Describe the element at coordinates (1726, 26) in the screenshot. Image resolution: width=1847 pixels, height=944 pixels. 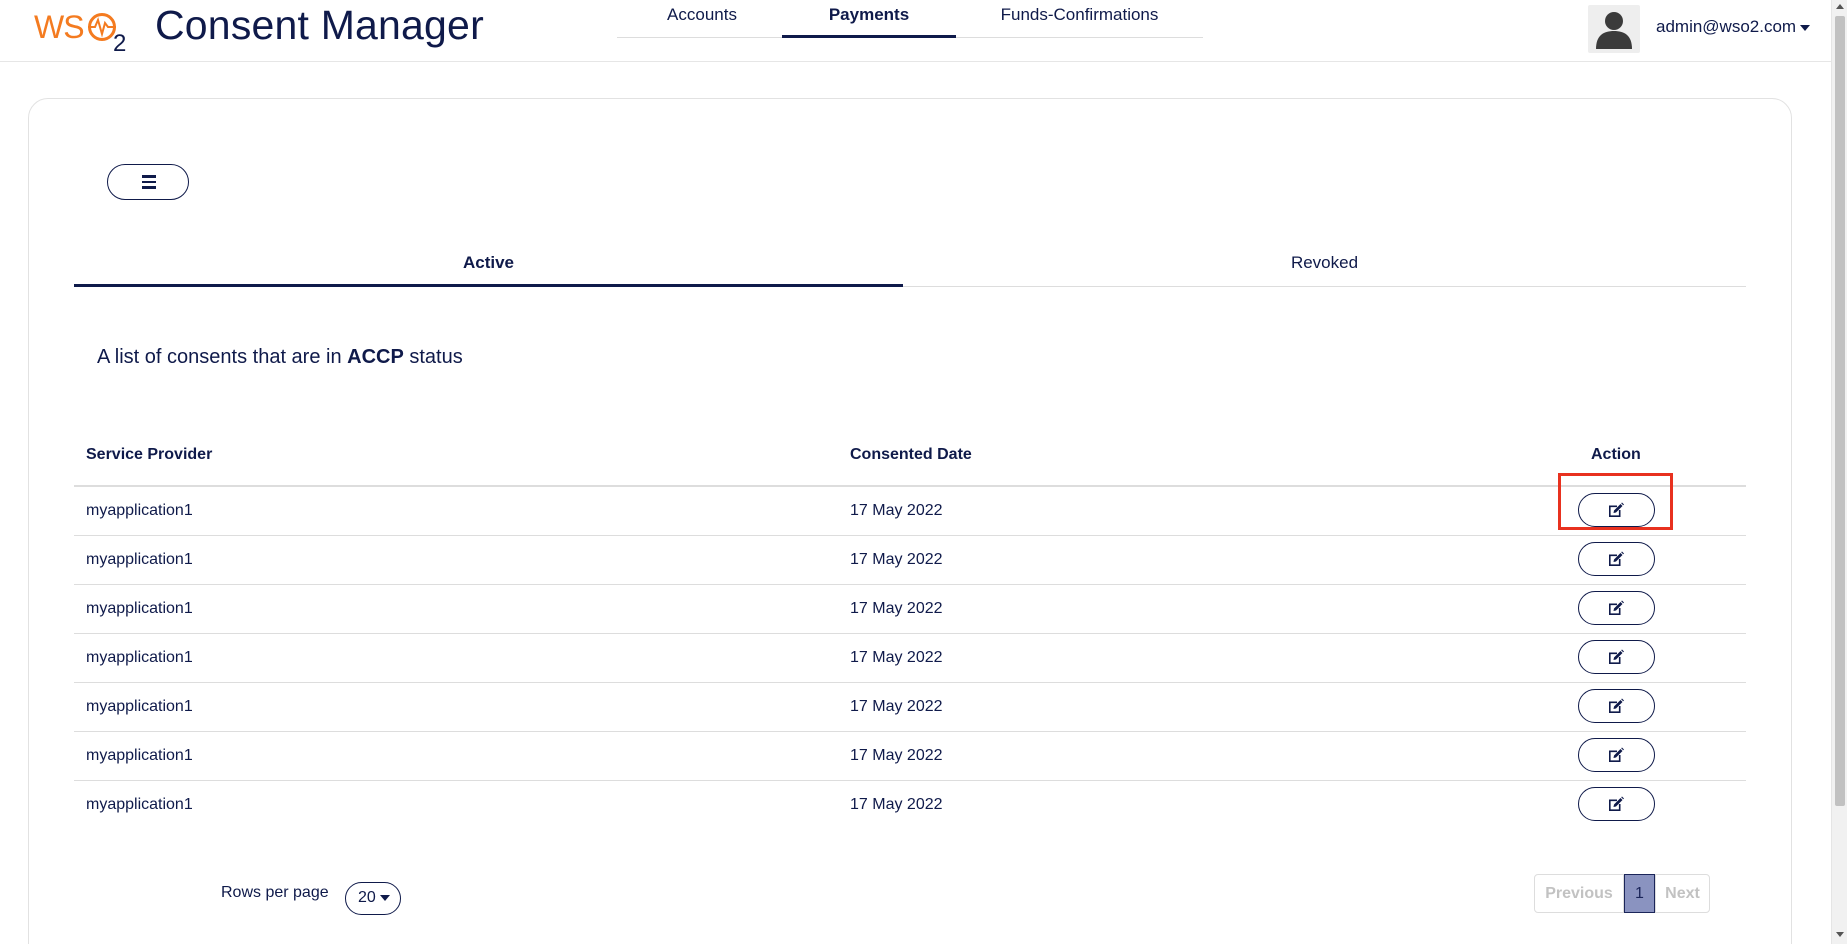
I see `user-email: admin@wso2.com` at that location.